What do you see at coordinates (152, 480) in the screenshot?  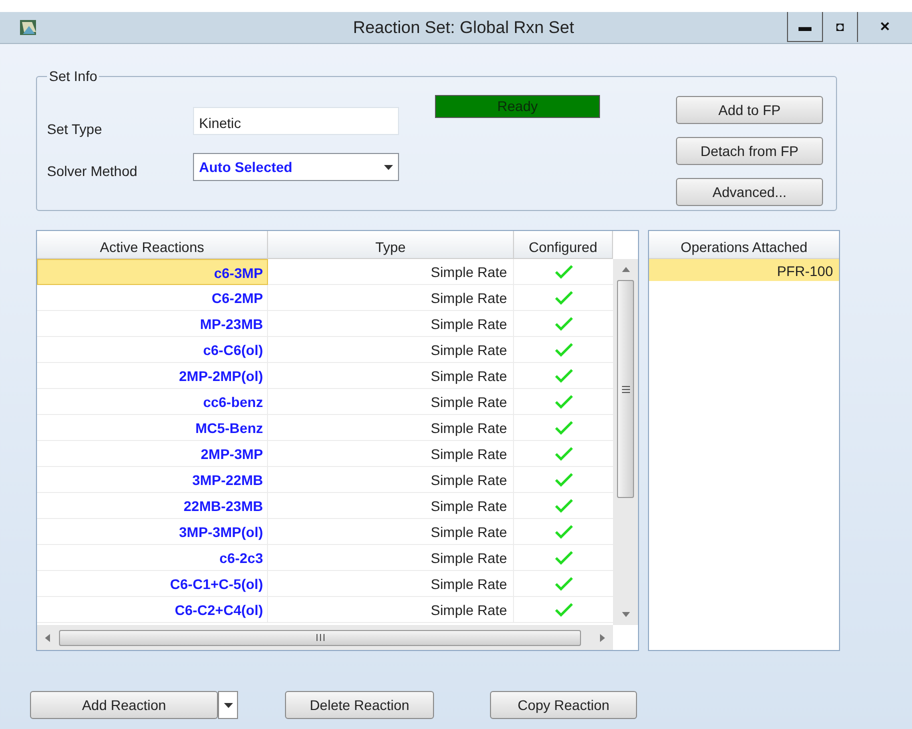 I see `reaction-name-cell: 3MP-22MB` at bounding box center [152, 480].